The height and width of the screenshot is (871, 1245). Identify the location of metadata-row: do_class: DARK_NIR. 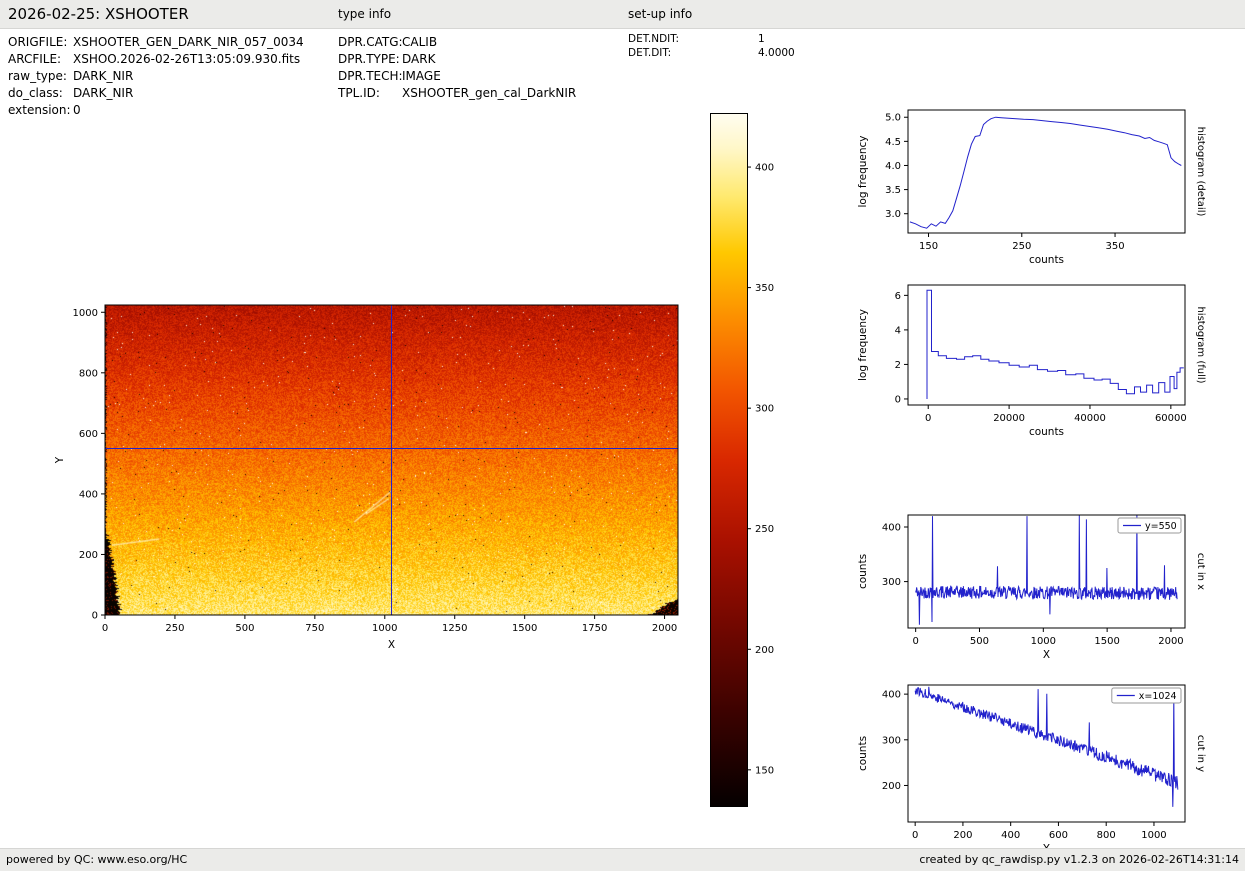
(156, 93).